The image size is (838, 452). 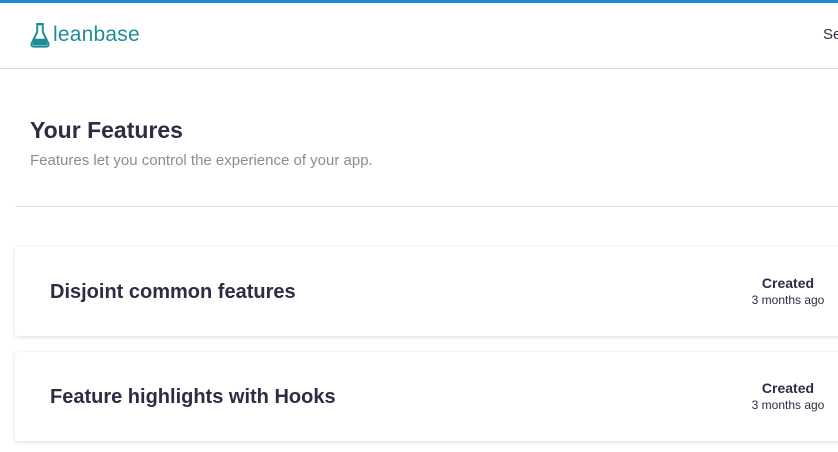 What do you see at coordinates (106, 130) in the screenshot?
I see `page-title: Your Features` at bounding box center [106, 130].